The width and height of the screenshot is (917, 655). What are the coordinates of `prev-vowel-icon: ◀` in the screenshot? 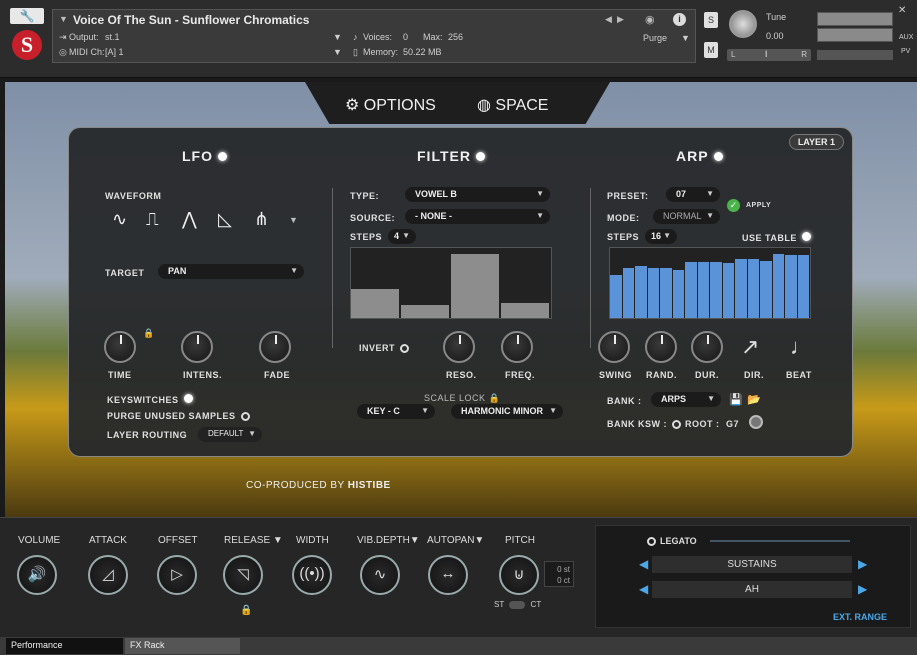 It's located at (643, 589).